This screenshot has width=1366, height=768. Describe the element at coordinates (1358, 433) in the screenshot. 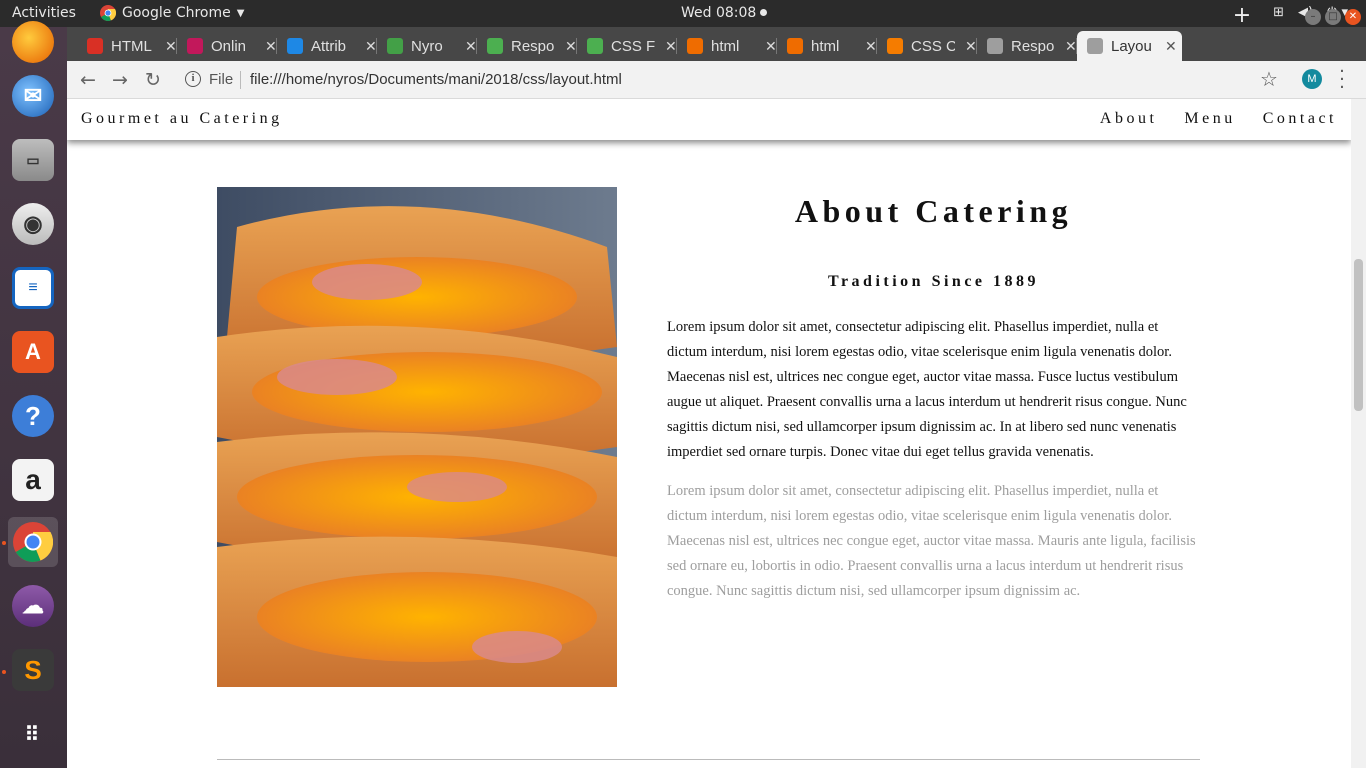

I see `page-scrollbar` at that location.